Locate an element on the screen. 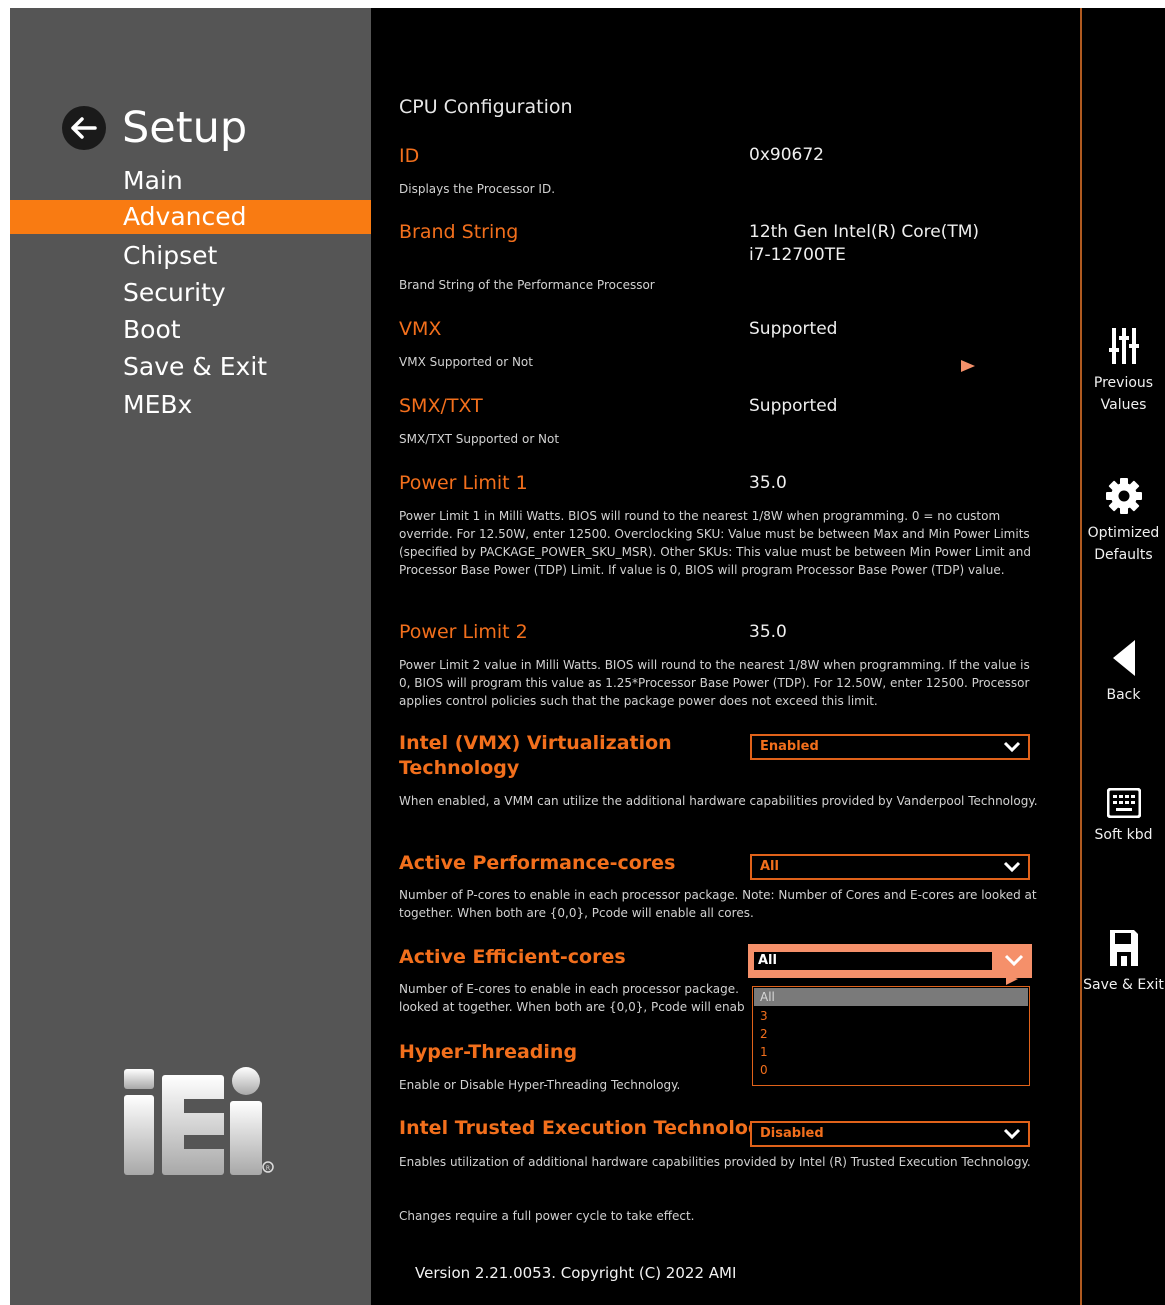 This screenshot has height=1305, width=1165. virtualization-label-1: Intel (VMX) Virtualization is located at coordinates (535, 743).